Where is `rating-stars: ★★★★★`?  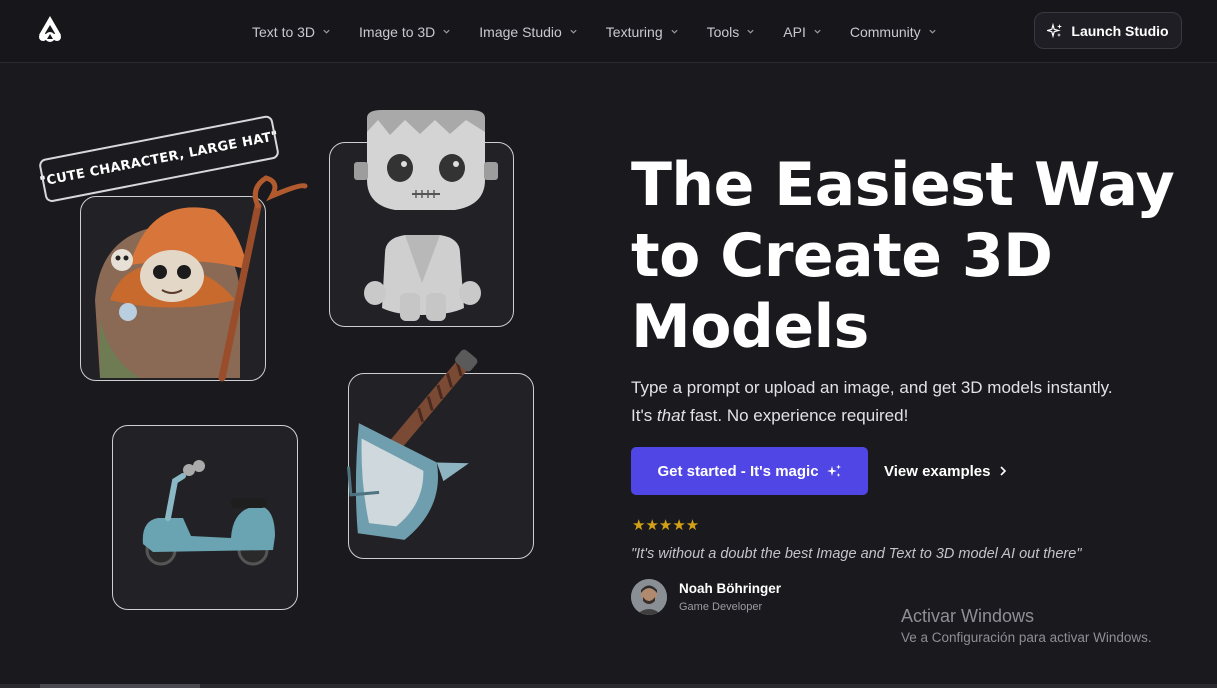
rating-stars: ★★★★★ is located at coordinates (666, 526).